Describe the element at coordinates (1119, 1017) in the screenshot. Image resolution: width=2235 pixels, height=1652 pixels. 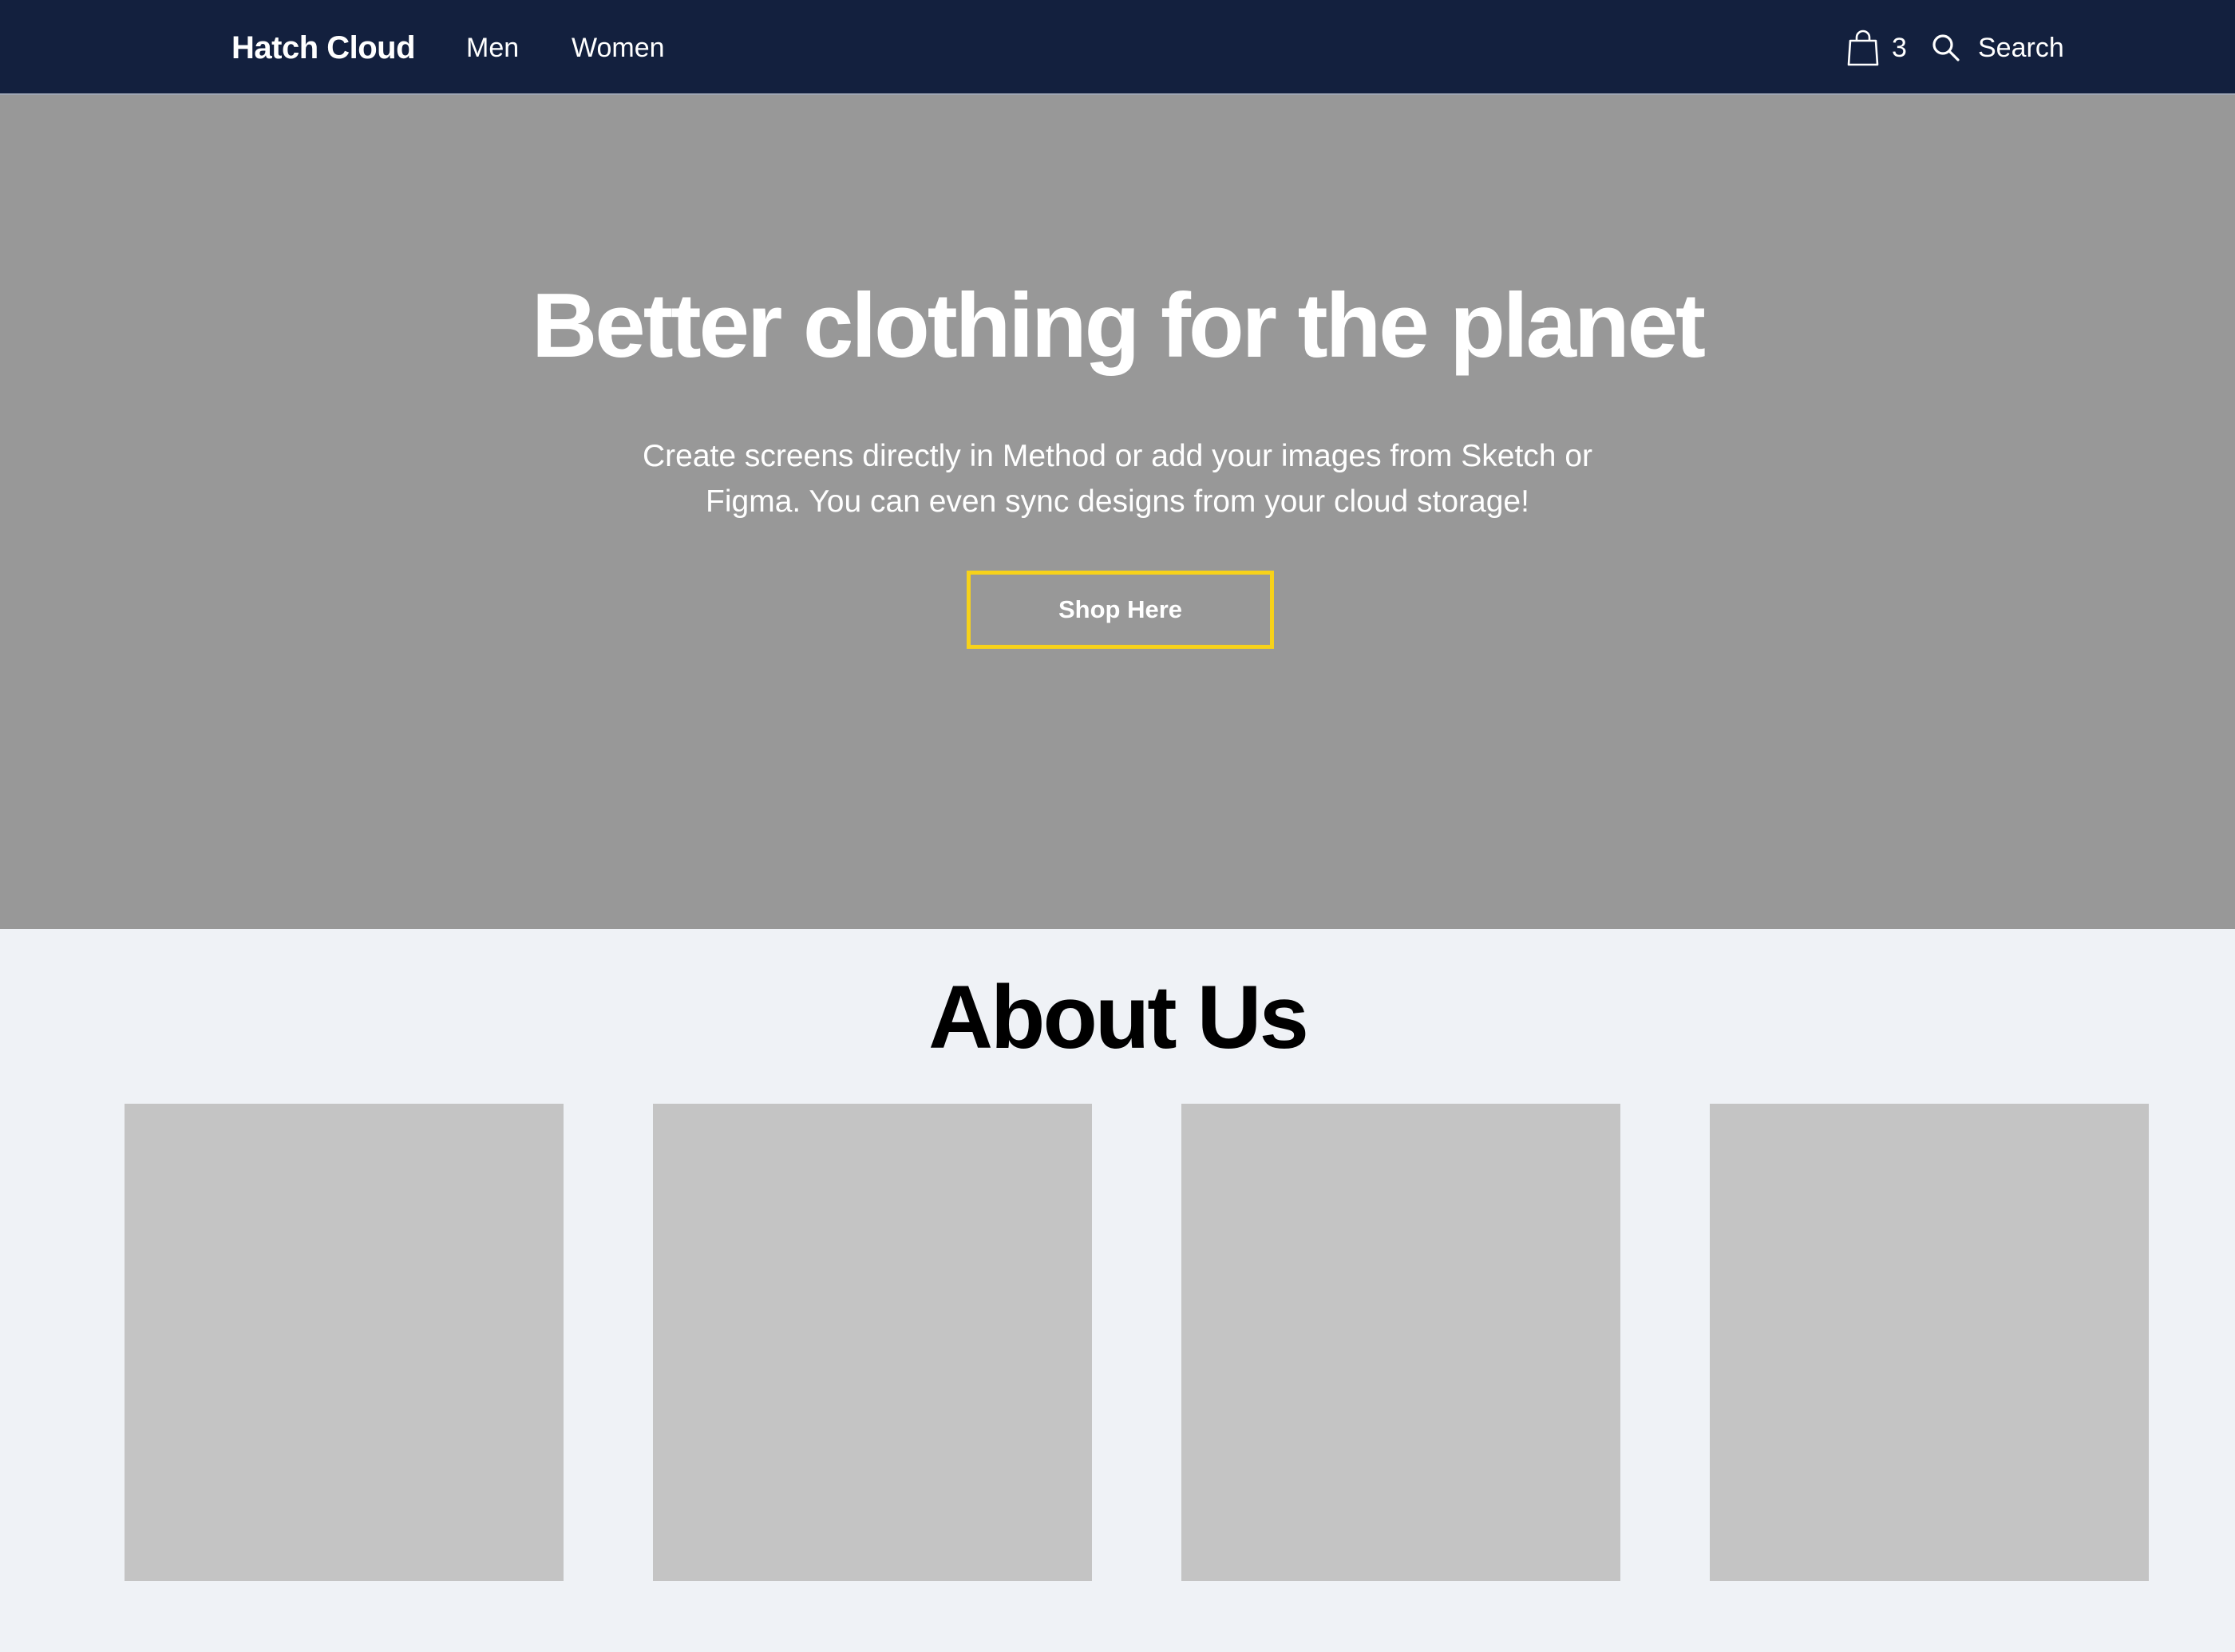
I see `about-title: About Us` at that location.